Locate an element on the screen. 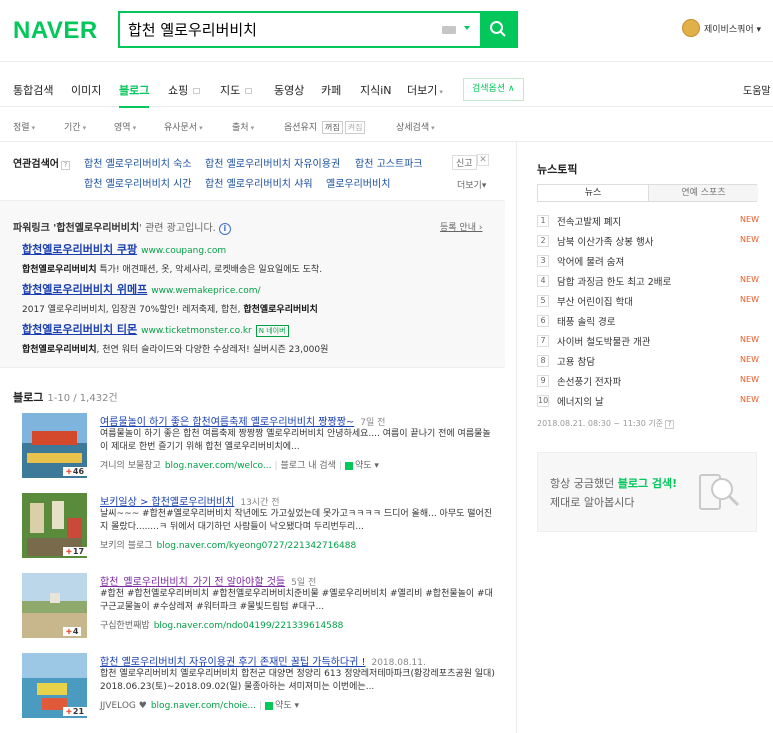 This screenshot has height=733, width=773. tab-kin: 지식iN is located at coordinates (376, 90).